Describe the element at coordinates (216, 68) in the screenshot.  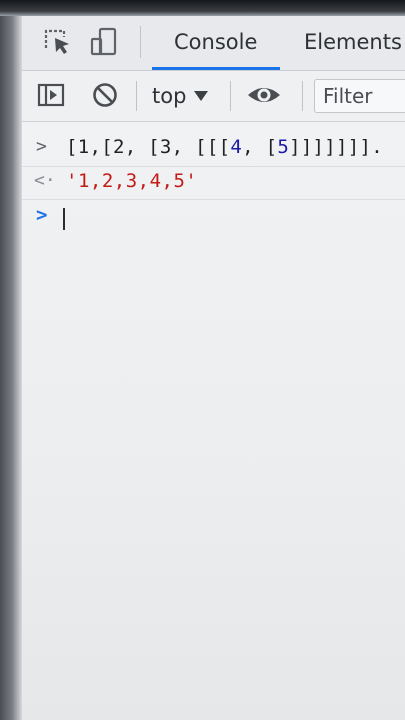
I see `active-tab-indicator` at that location.